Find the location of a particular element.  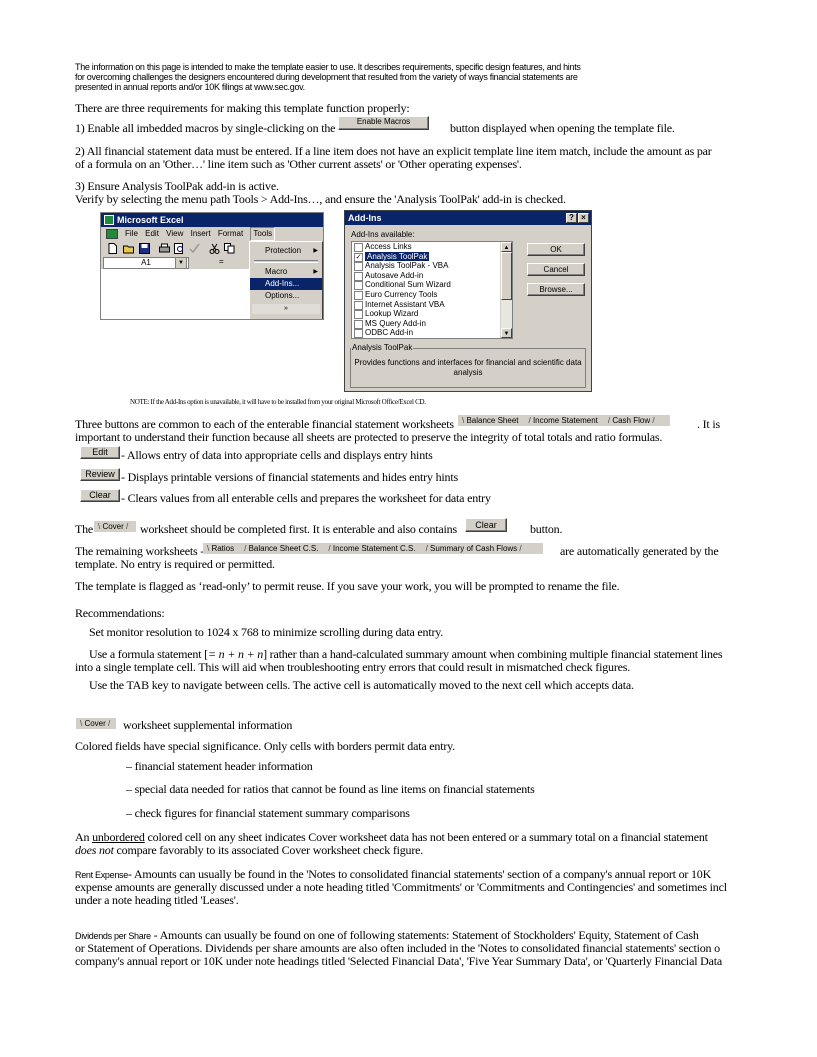

cancel-button: Cancel is located at coordinates (556, 269).